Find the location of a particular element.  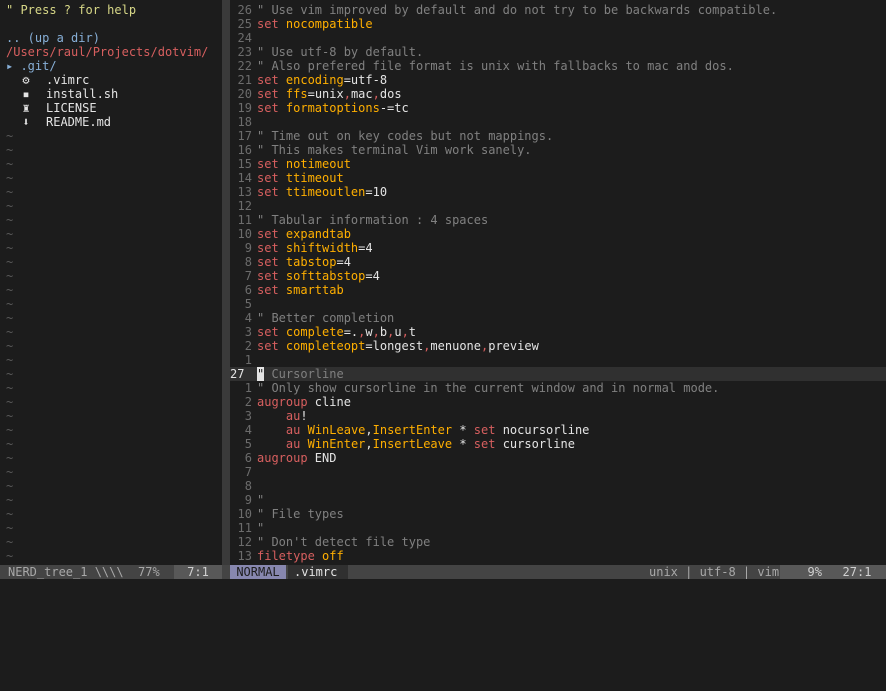

code-line: 15 set notimeout is located at coordinates (558, 164).